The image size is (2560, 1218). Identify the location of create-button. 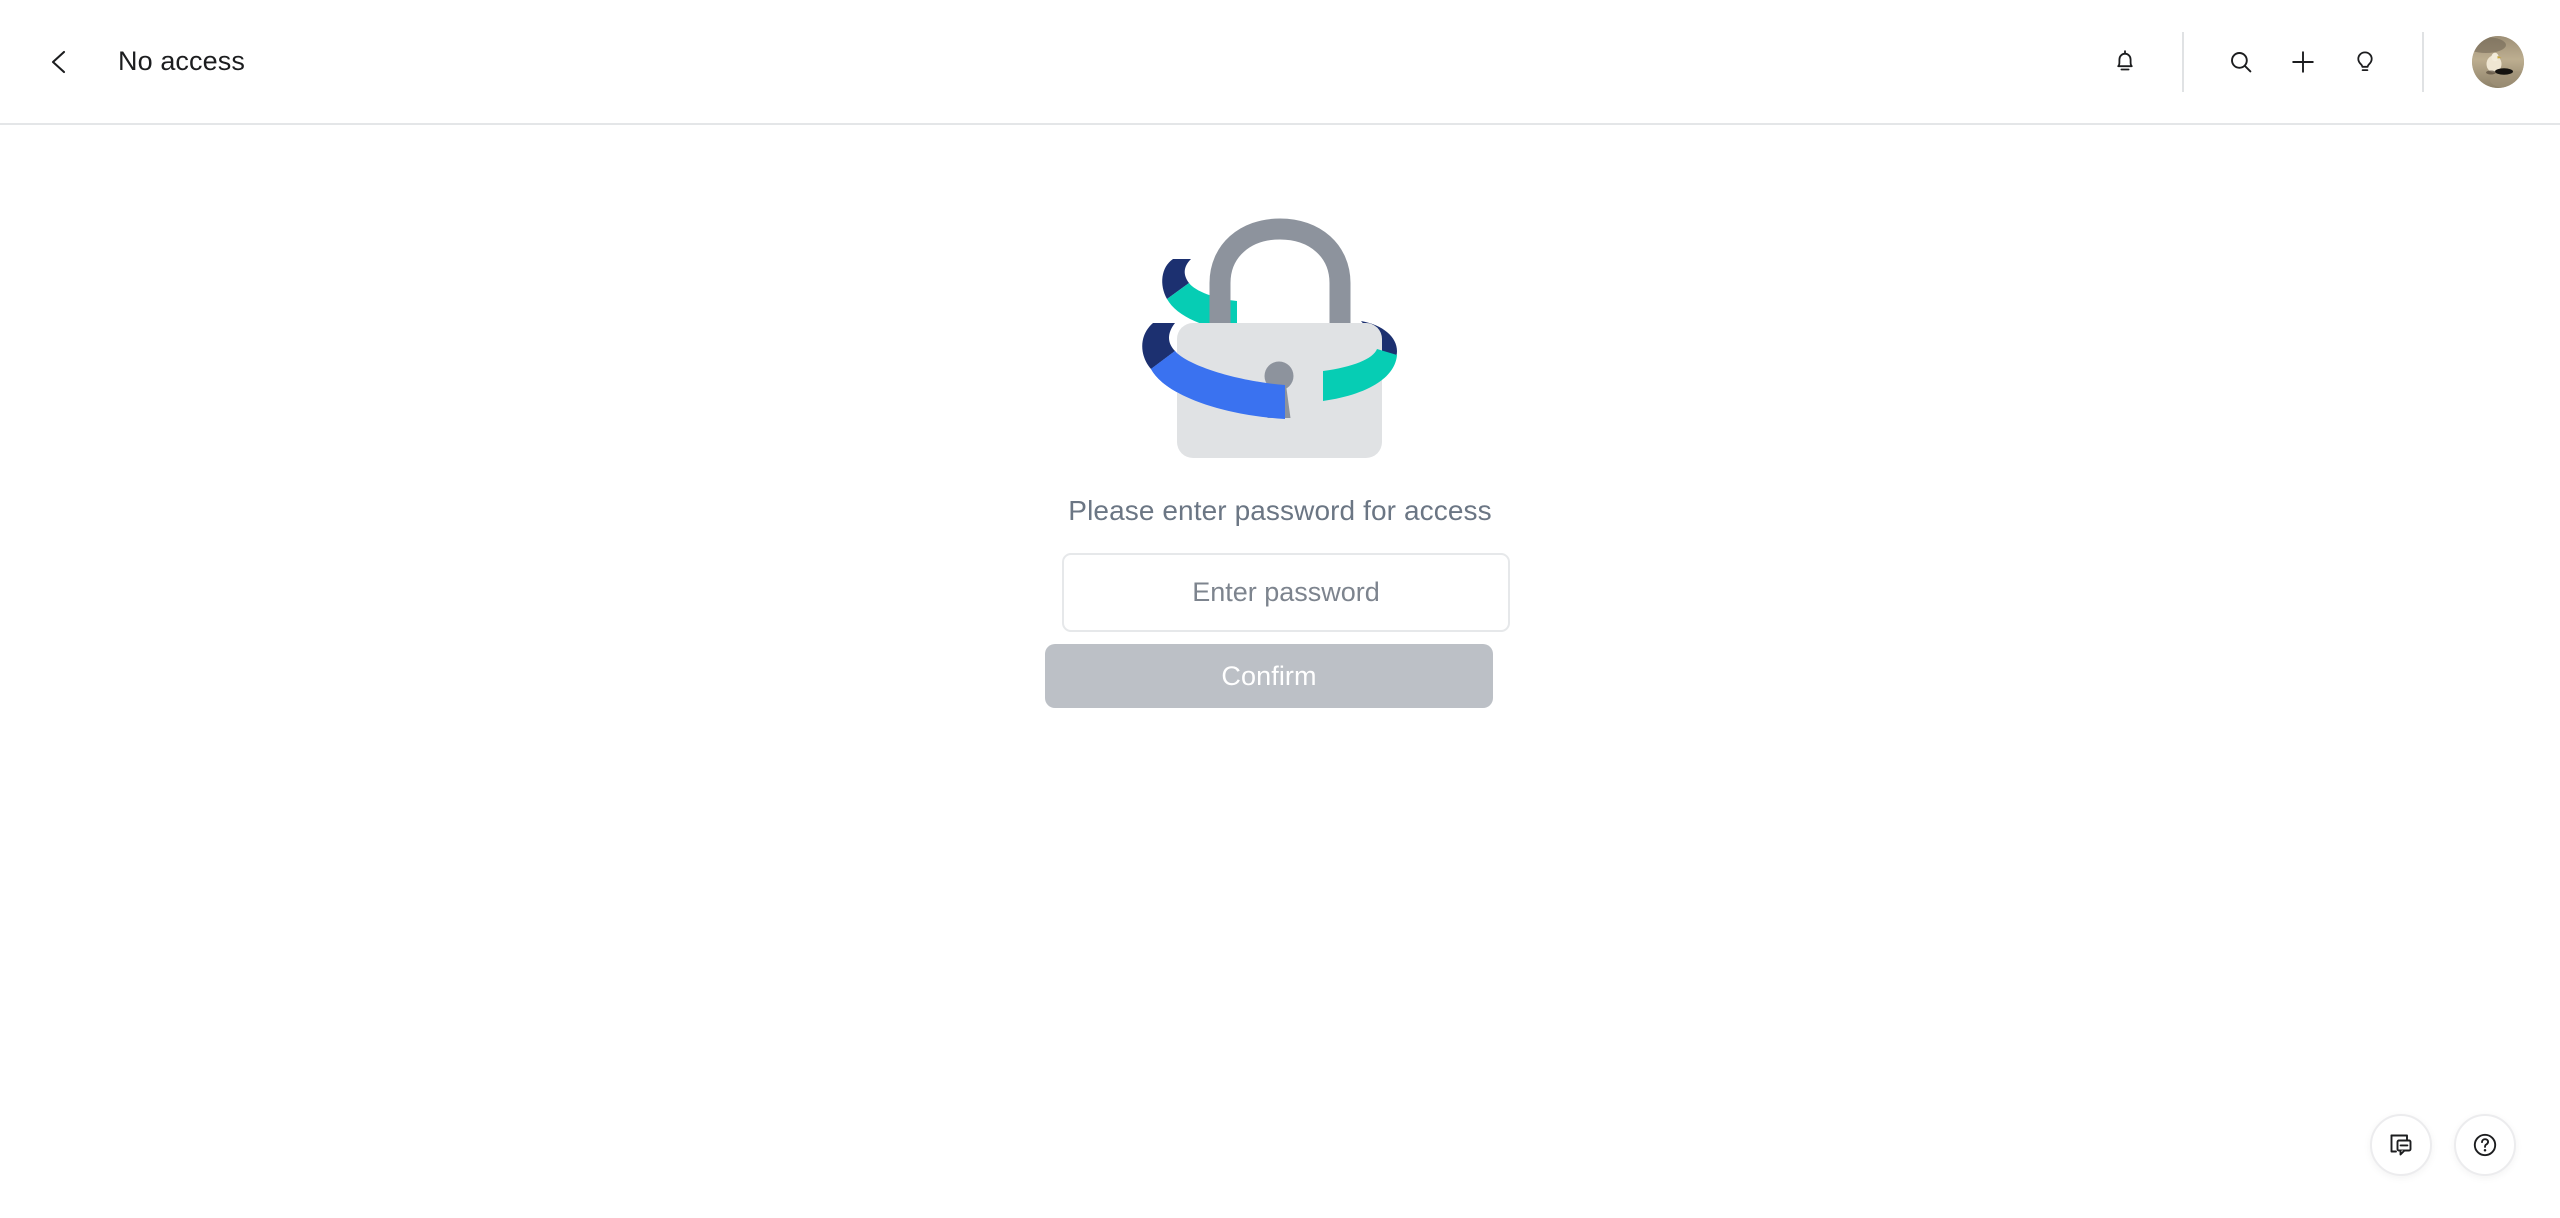
(2303, 62).